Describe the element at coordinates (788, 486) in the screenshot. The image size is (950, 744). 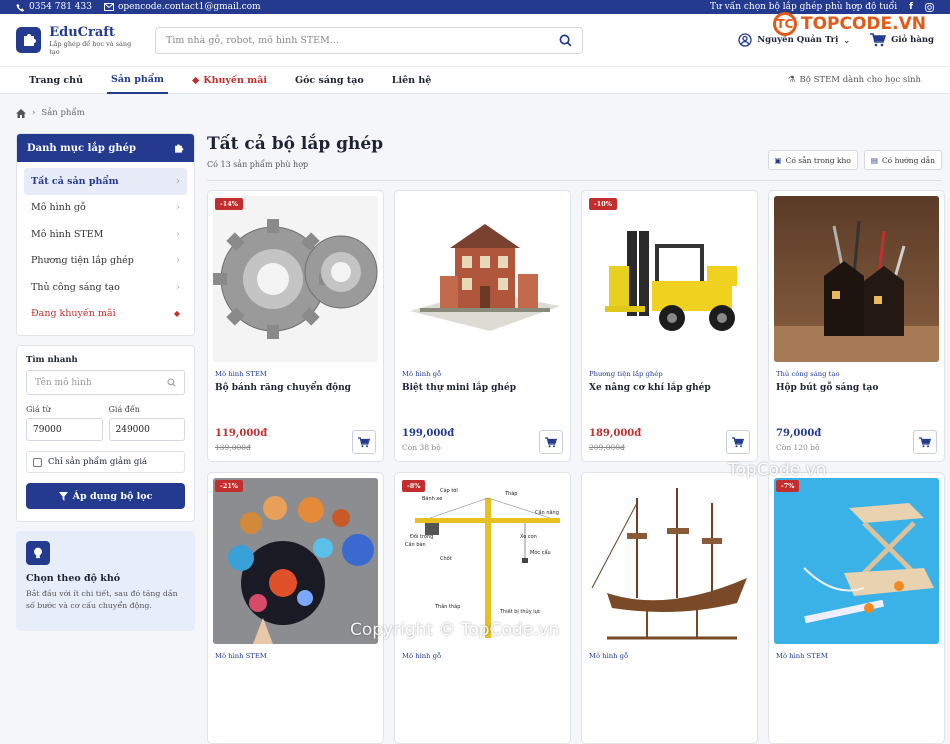
I see `discount-badge: -7%` at that location.